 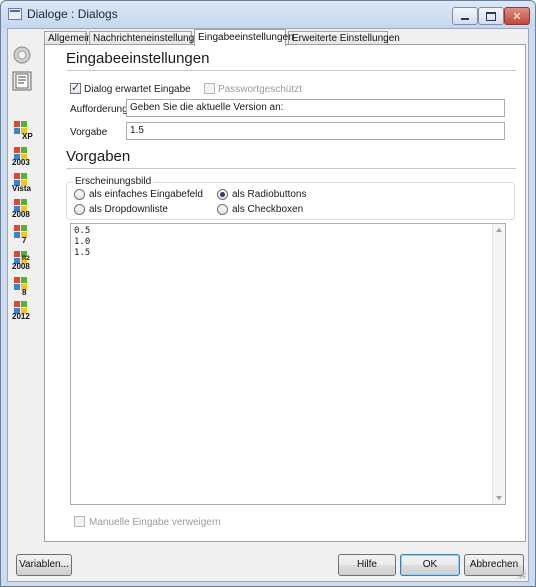 I want to click on deny-manual-checkbox, so click(x=79, y=521).